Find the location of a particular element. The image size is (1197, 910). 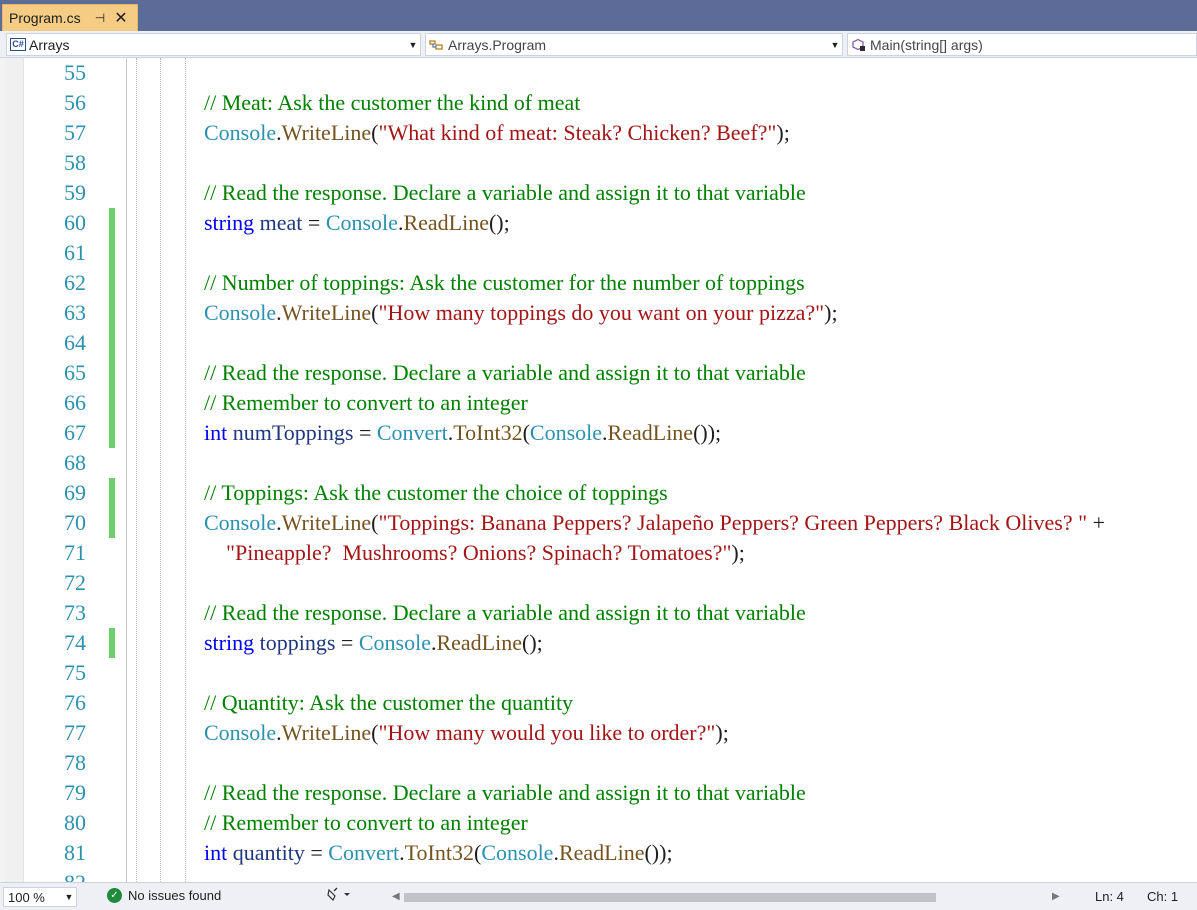

code-line: 78 is located at coordinates (598, 763).